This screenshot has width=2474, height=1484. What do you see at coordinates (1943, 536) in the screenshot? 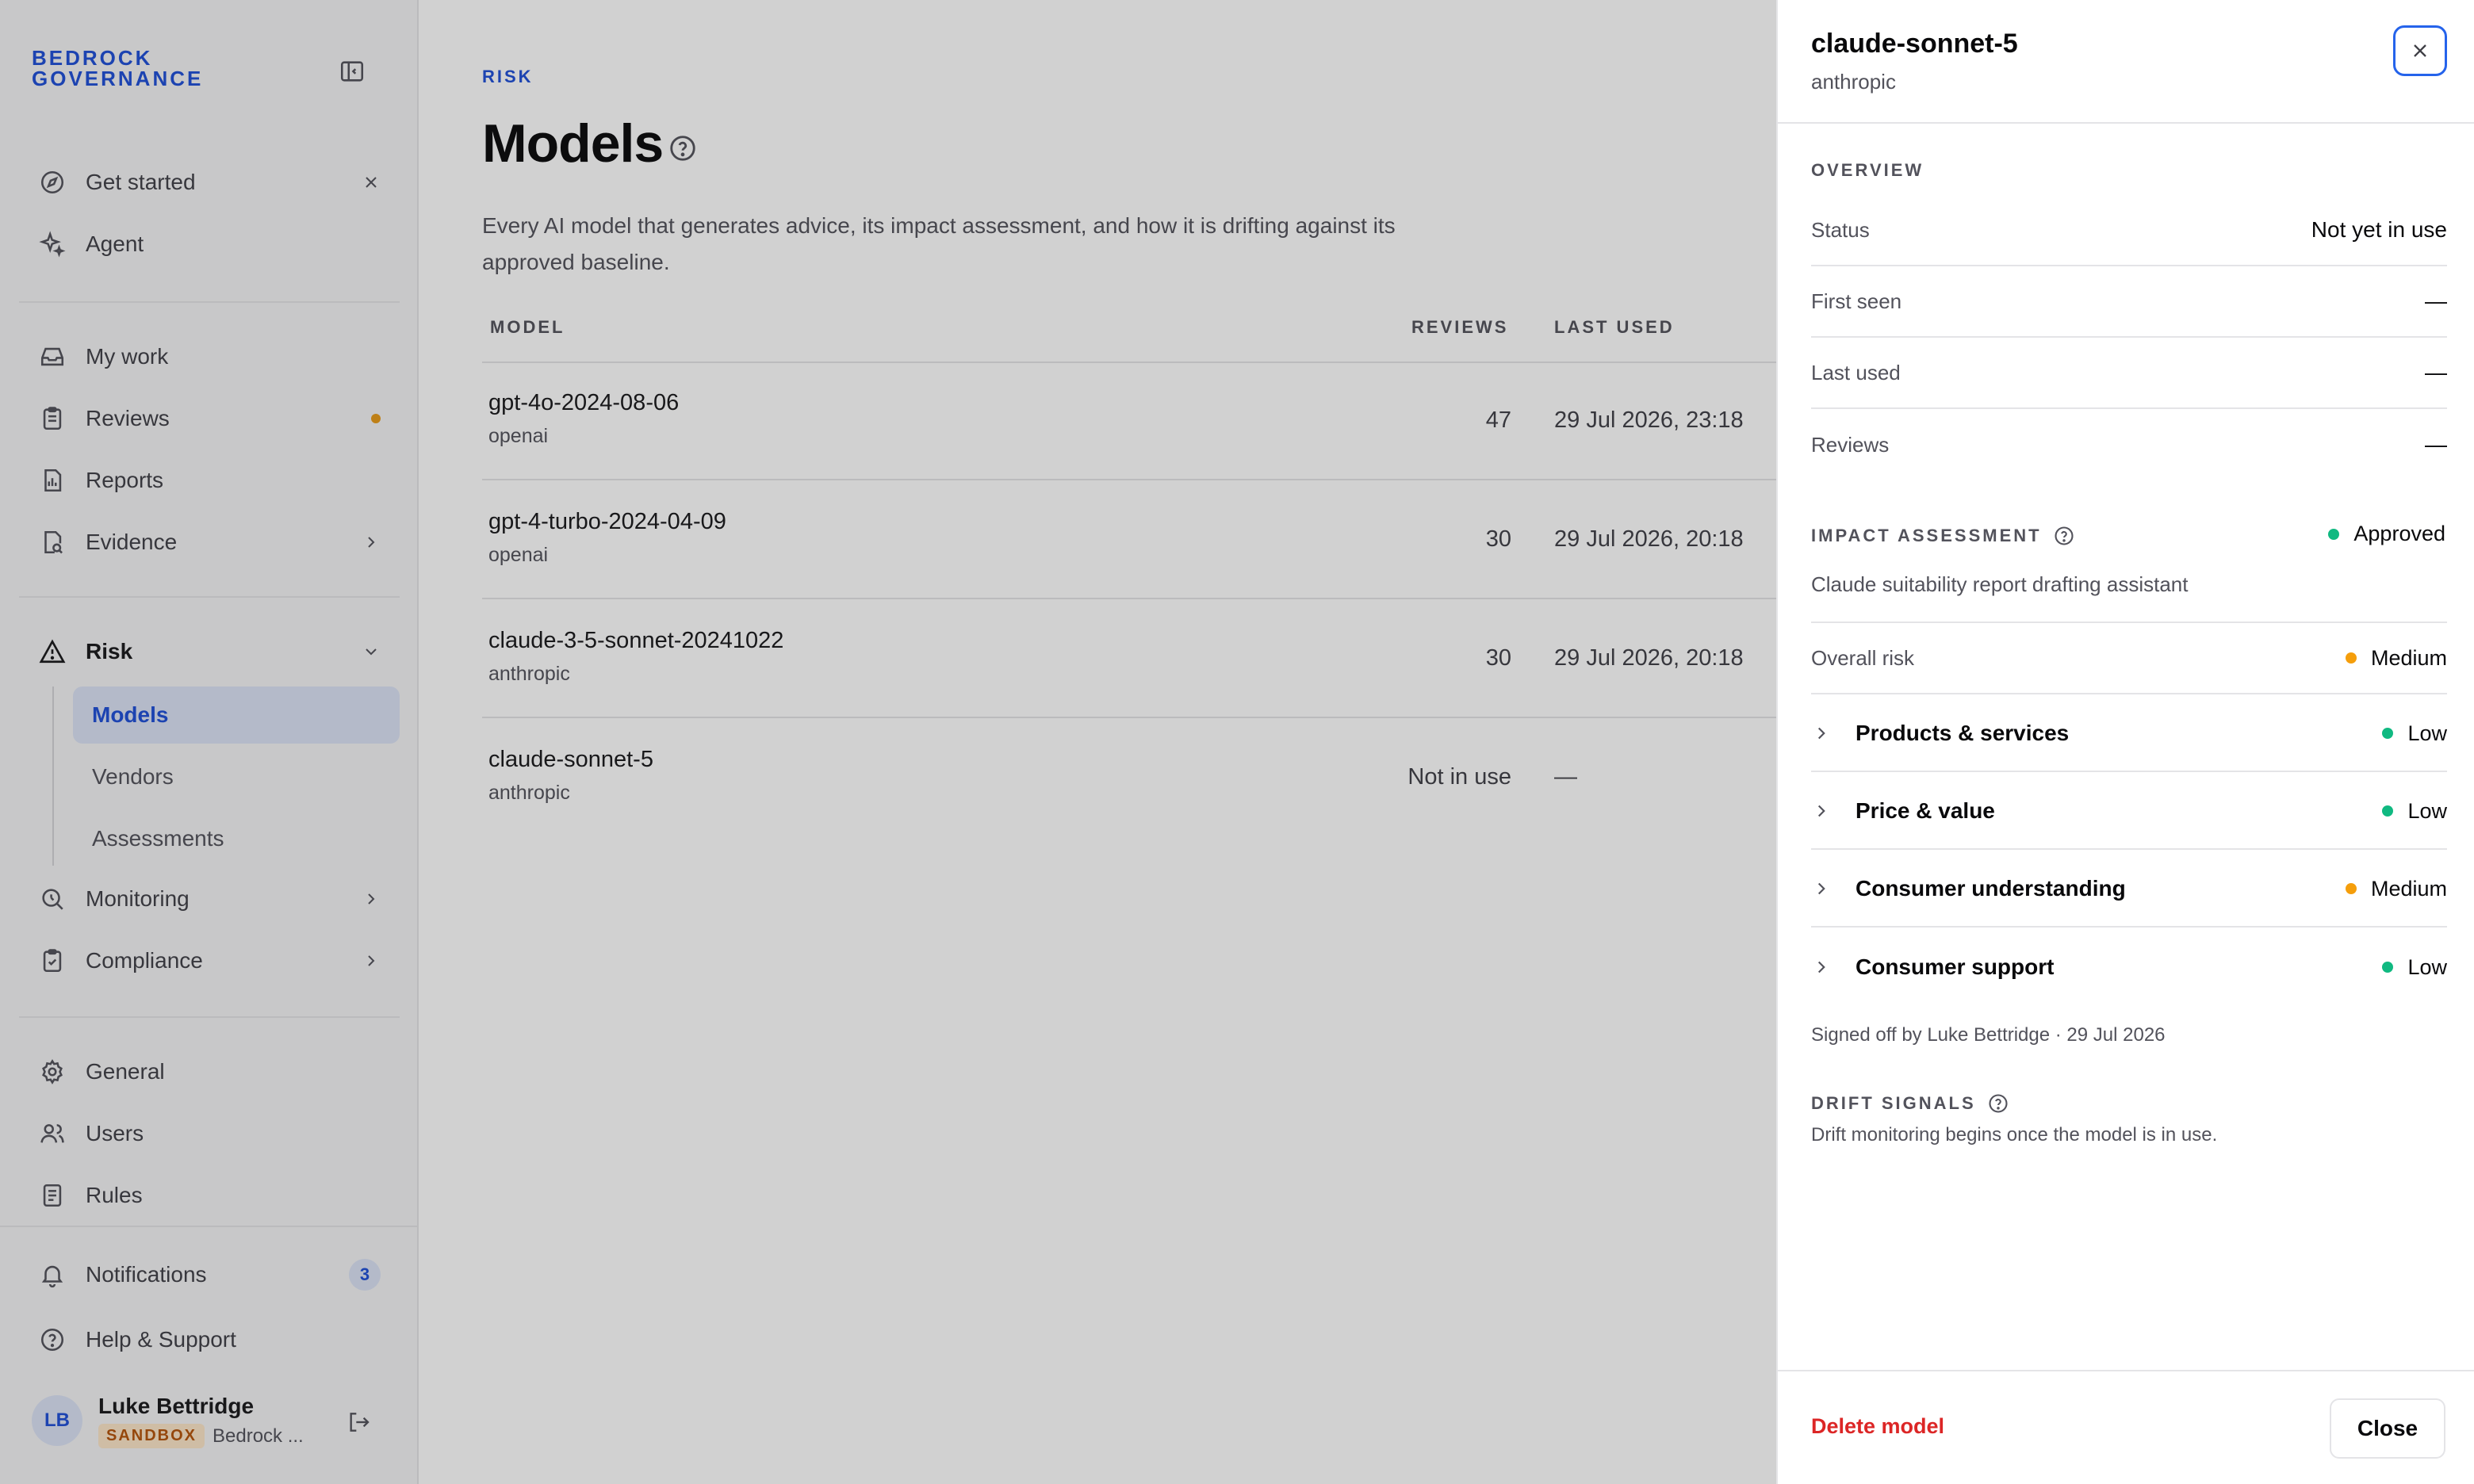
I see `impact-assessment-label: IMPACT ASSESSMENT` at bounding box center [1943, 536].